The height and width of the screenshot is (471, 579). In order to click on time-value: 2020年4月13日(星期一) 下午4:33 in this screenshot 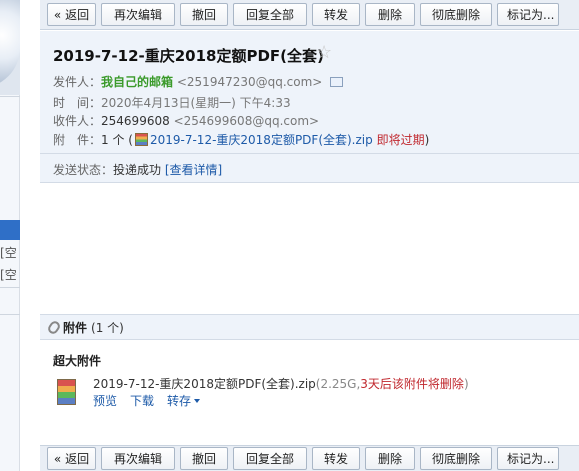, I will do `click(196, 103)`.